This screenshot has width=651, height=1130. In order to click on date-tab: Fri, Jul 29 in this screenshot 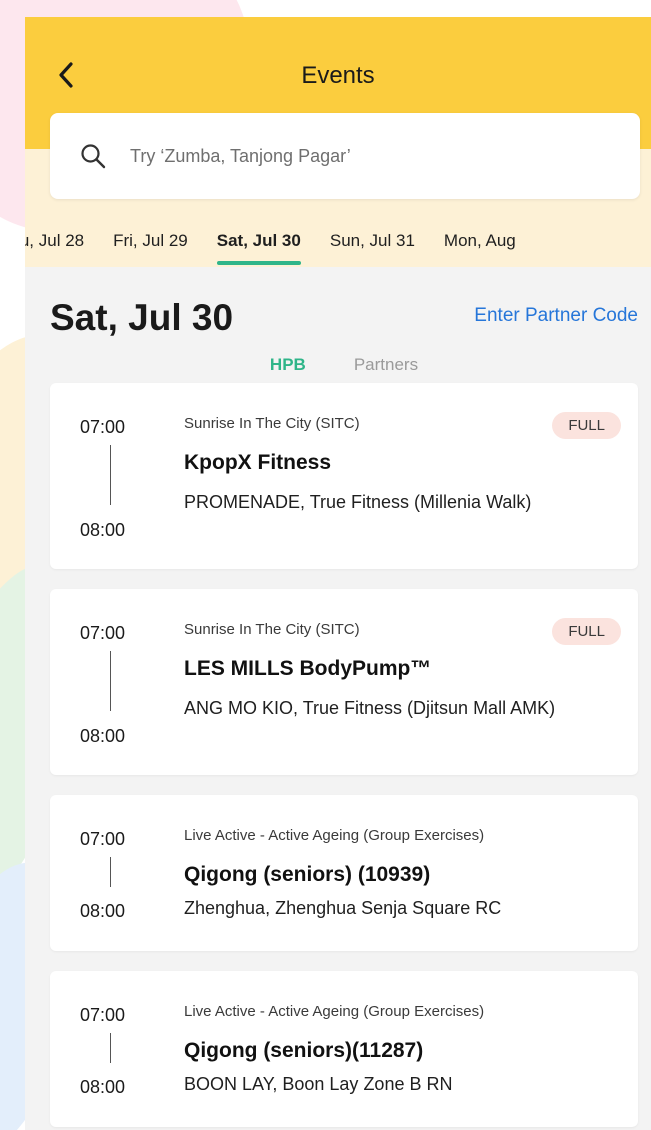, I will do `click(150, 241)`.